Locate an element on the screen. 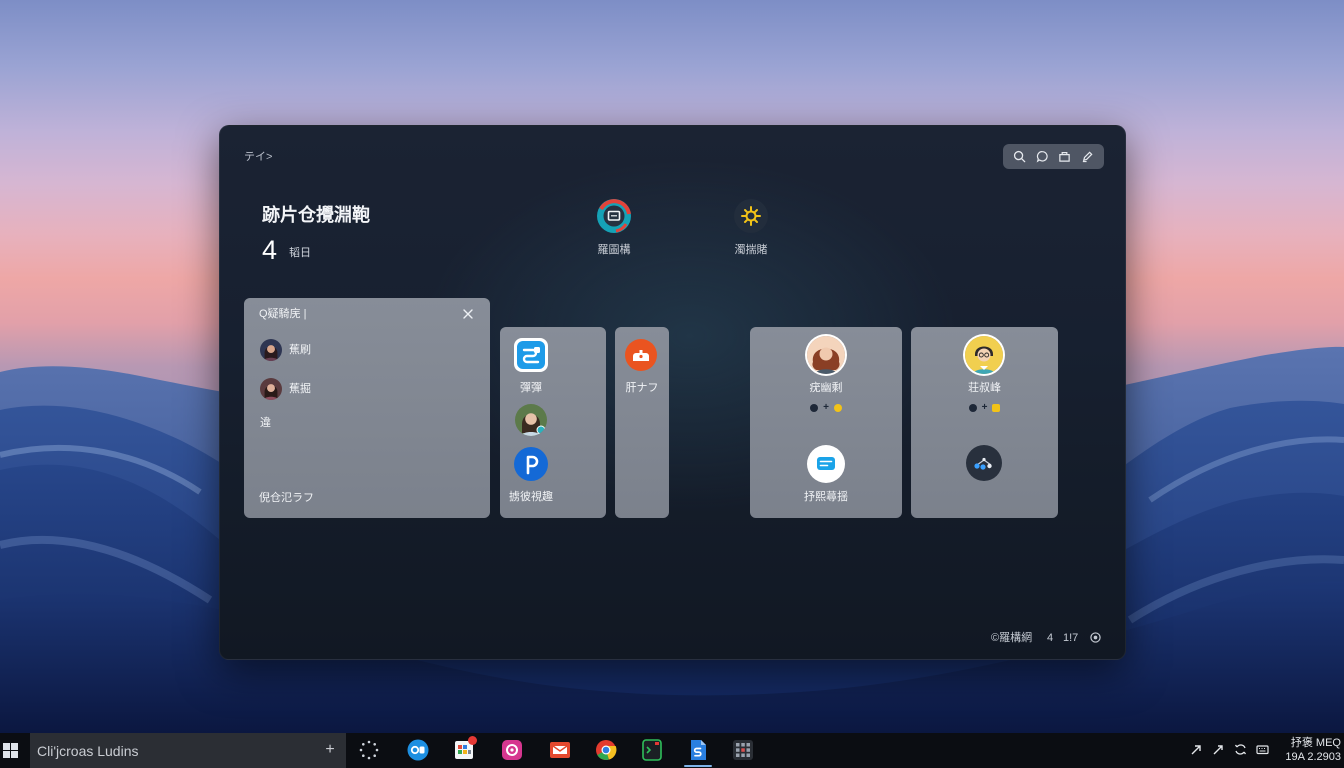 The width and height of the screenshot is (1344, 768). pin-icon is located at coordinates (531, 464).